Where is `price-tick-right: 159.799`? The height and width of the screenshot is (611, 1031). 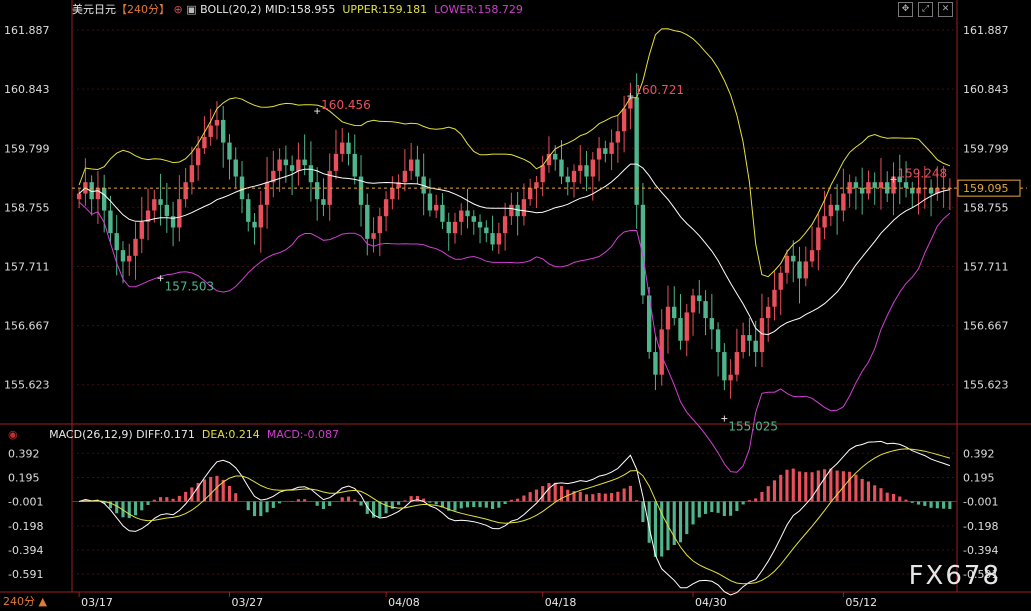
price-tick-right: 159.799 is located at coordinates (986, 148).